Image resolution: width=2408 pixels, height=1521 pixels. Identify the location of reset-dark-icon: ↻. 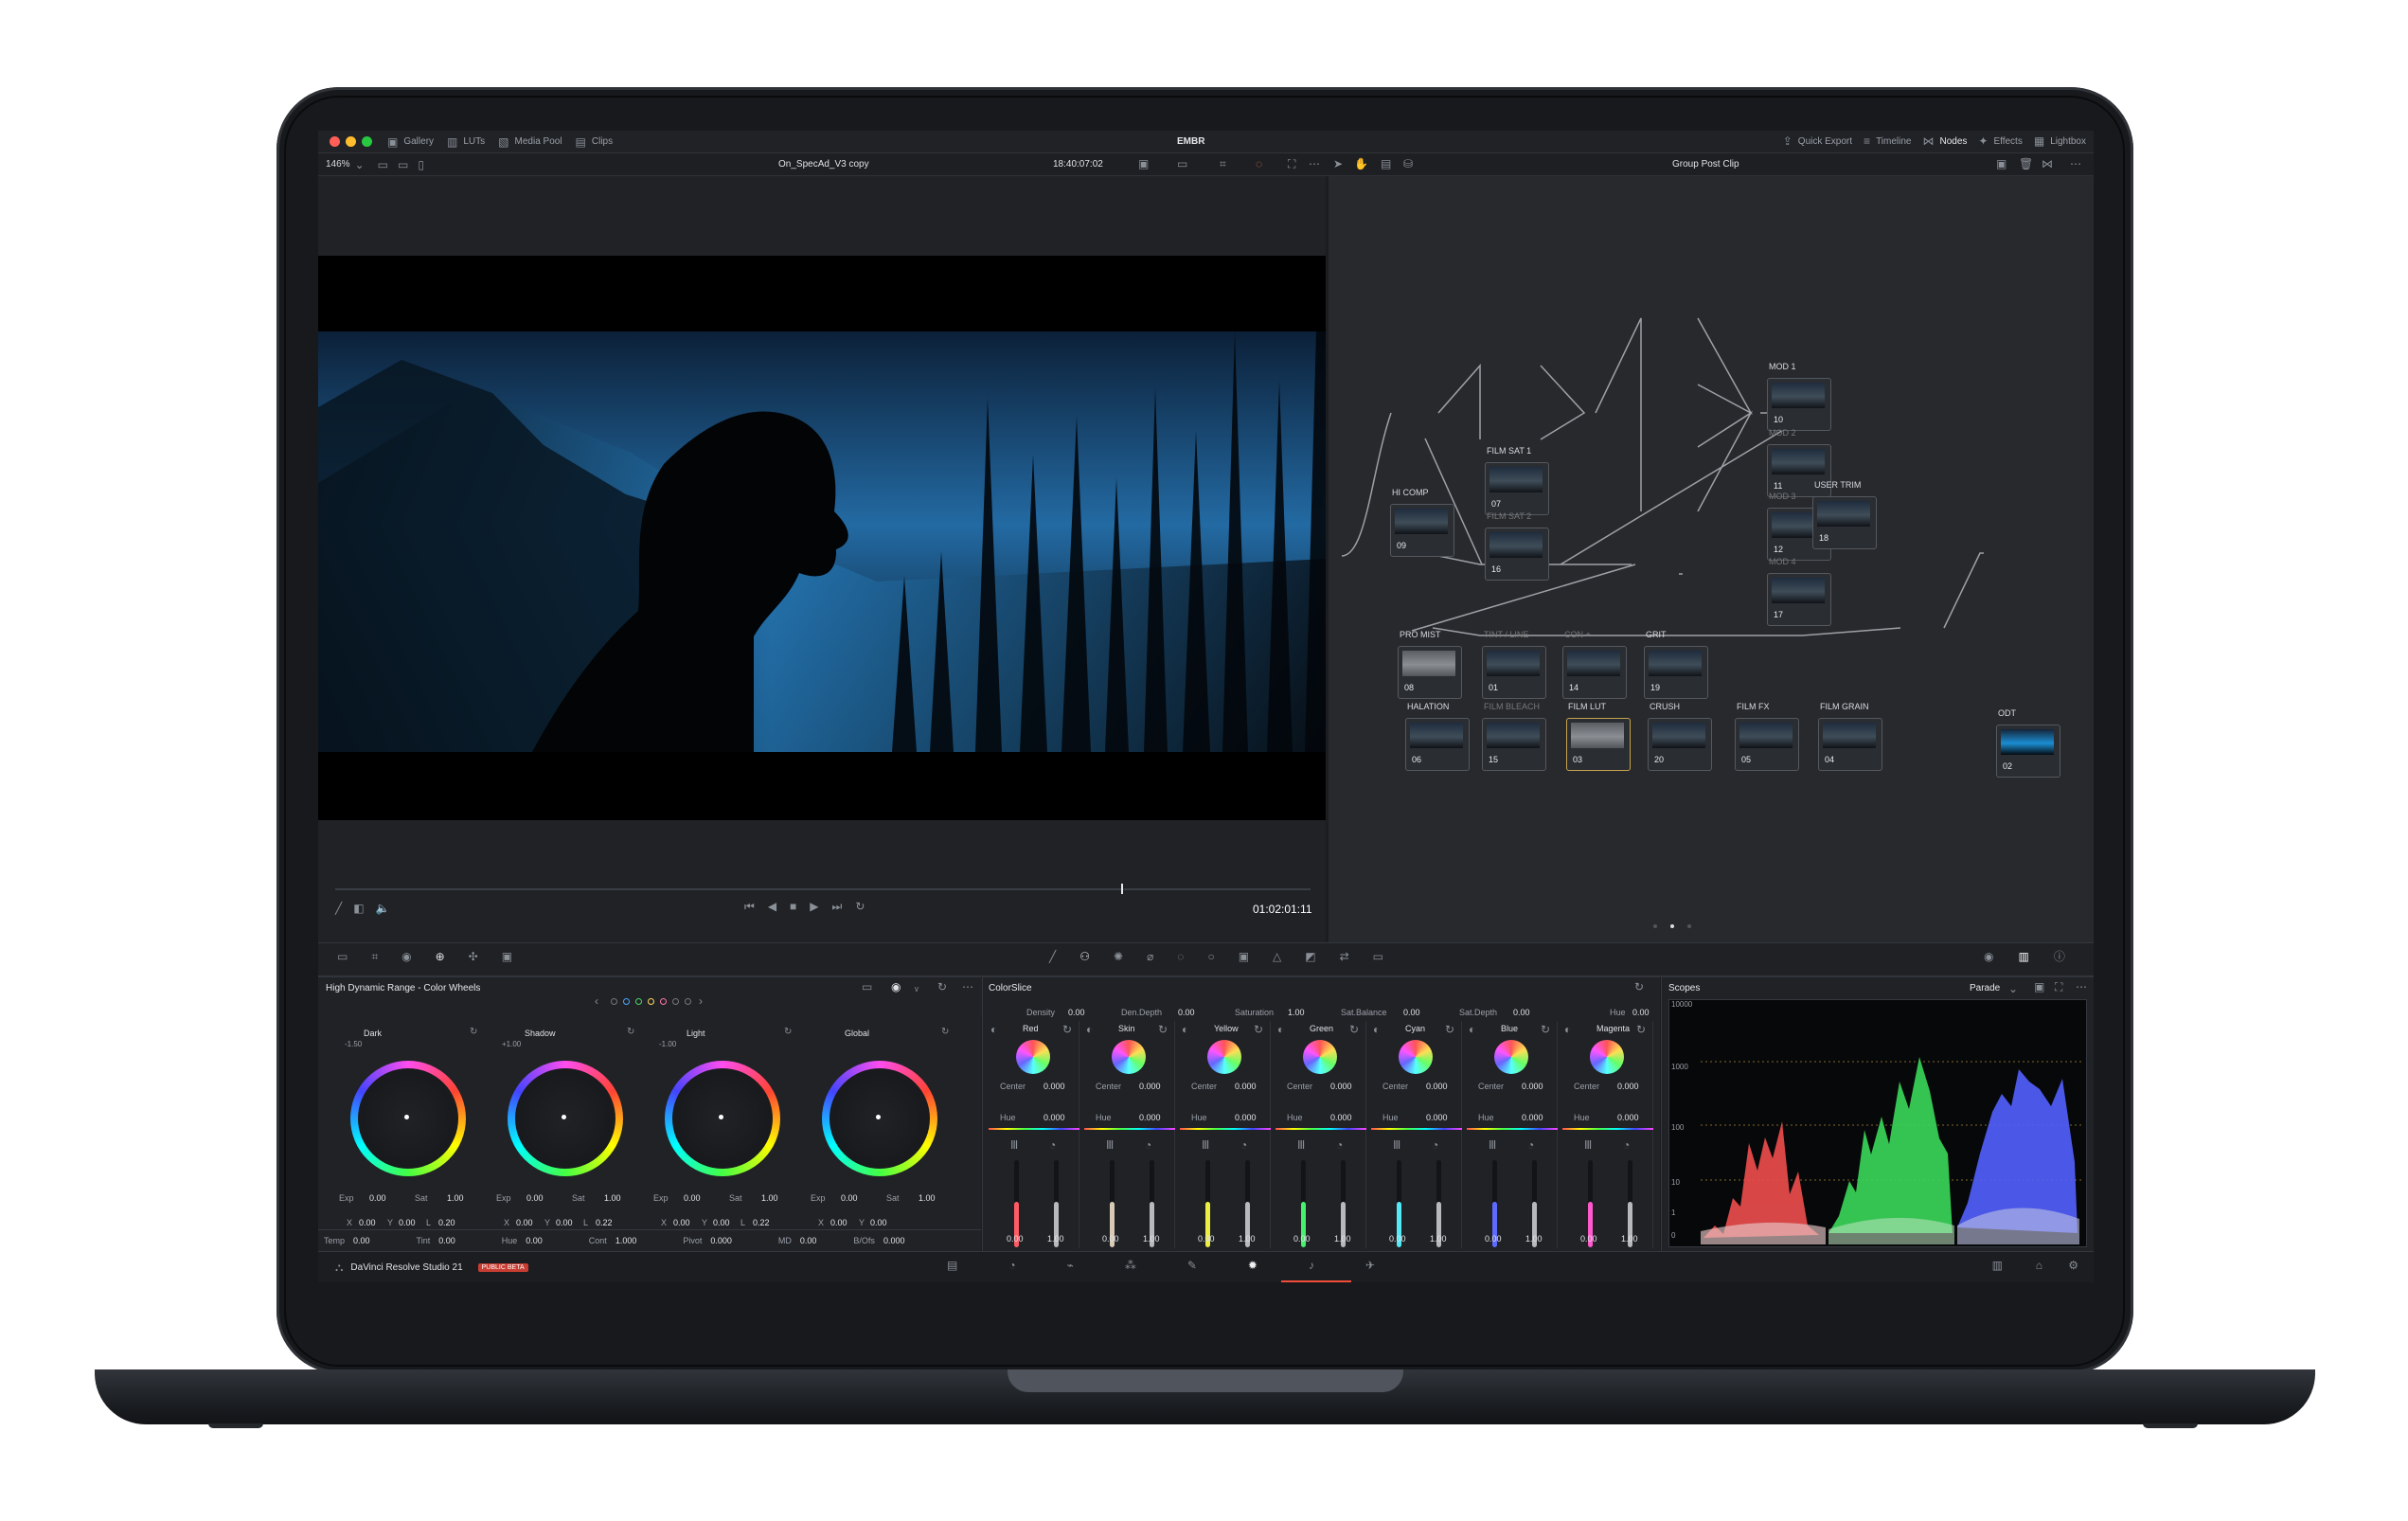
(473, 1032).